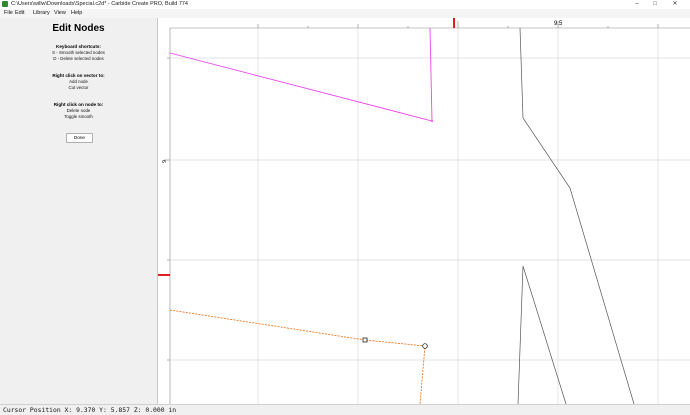  What do you see at coordinates (365, 340) in the screenshot?
I see `orange-vector-square-node` at bounding box center [365, 340].